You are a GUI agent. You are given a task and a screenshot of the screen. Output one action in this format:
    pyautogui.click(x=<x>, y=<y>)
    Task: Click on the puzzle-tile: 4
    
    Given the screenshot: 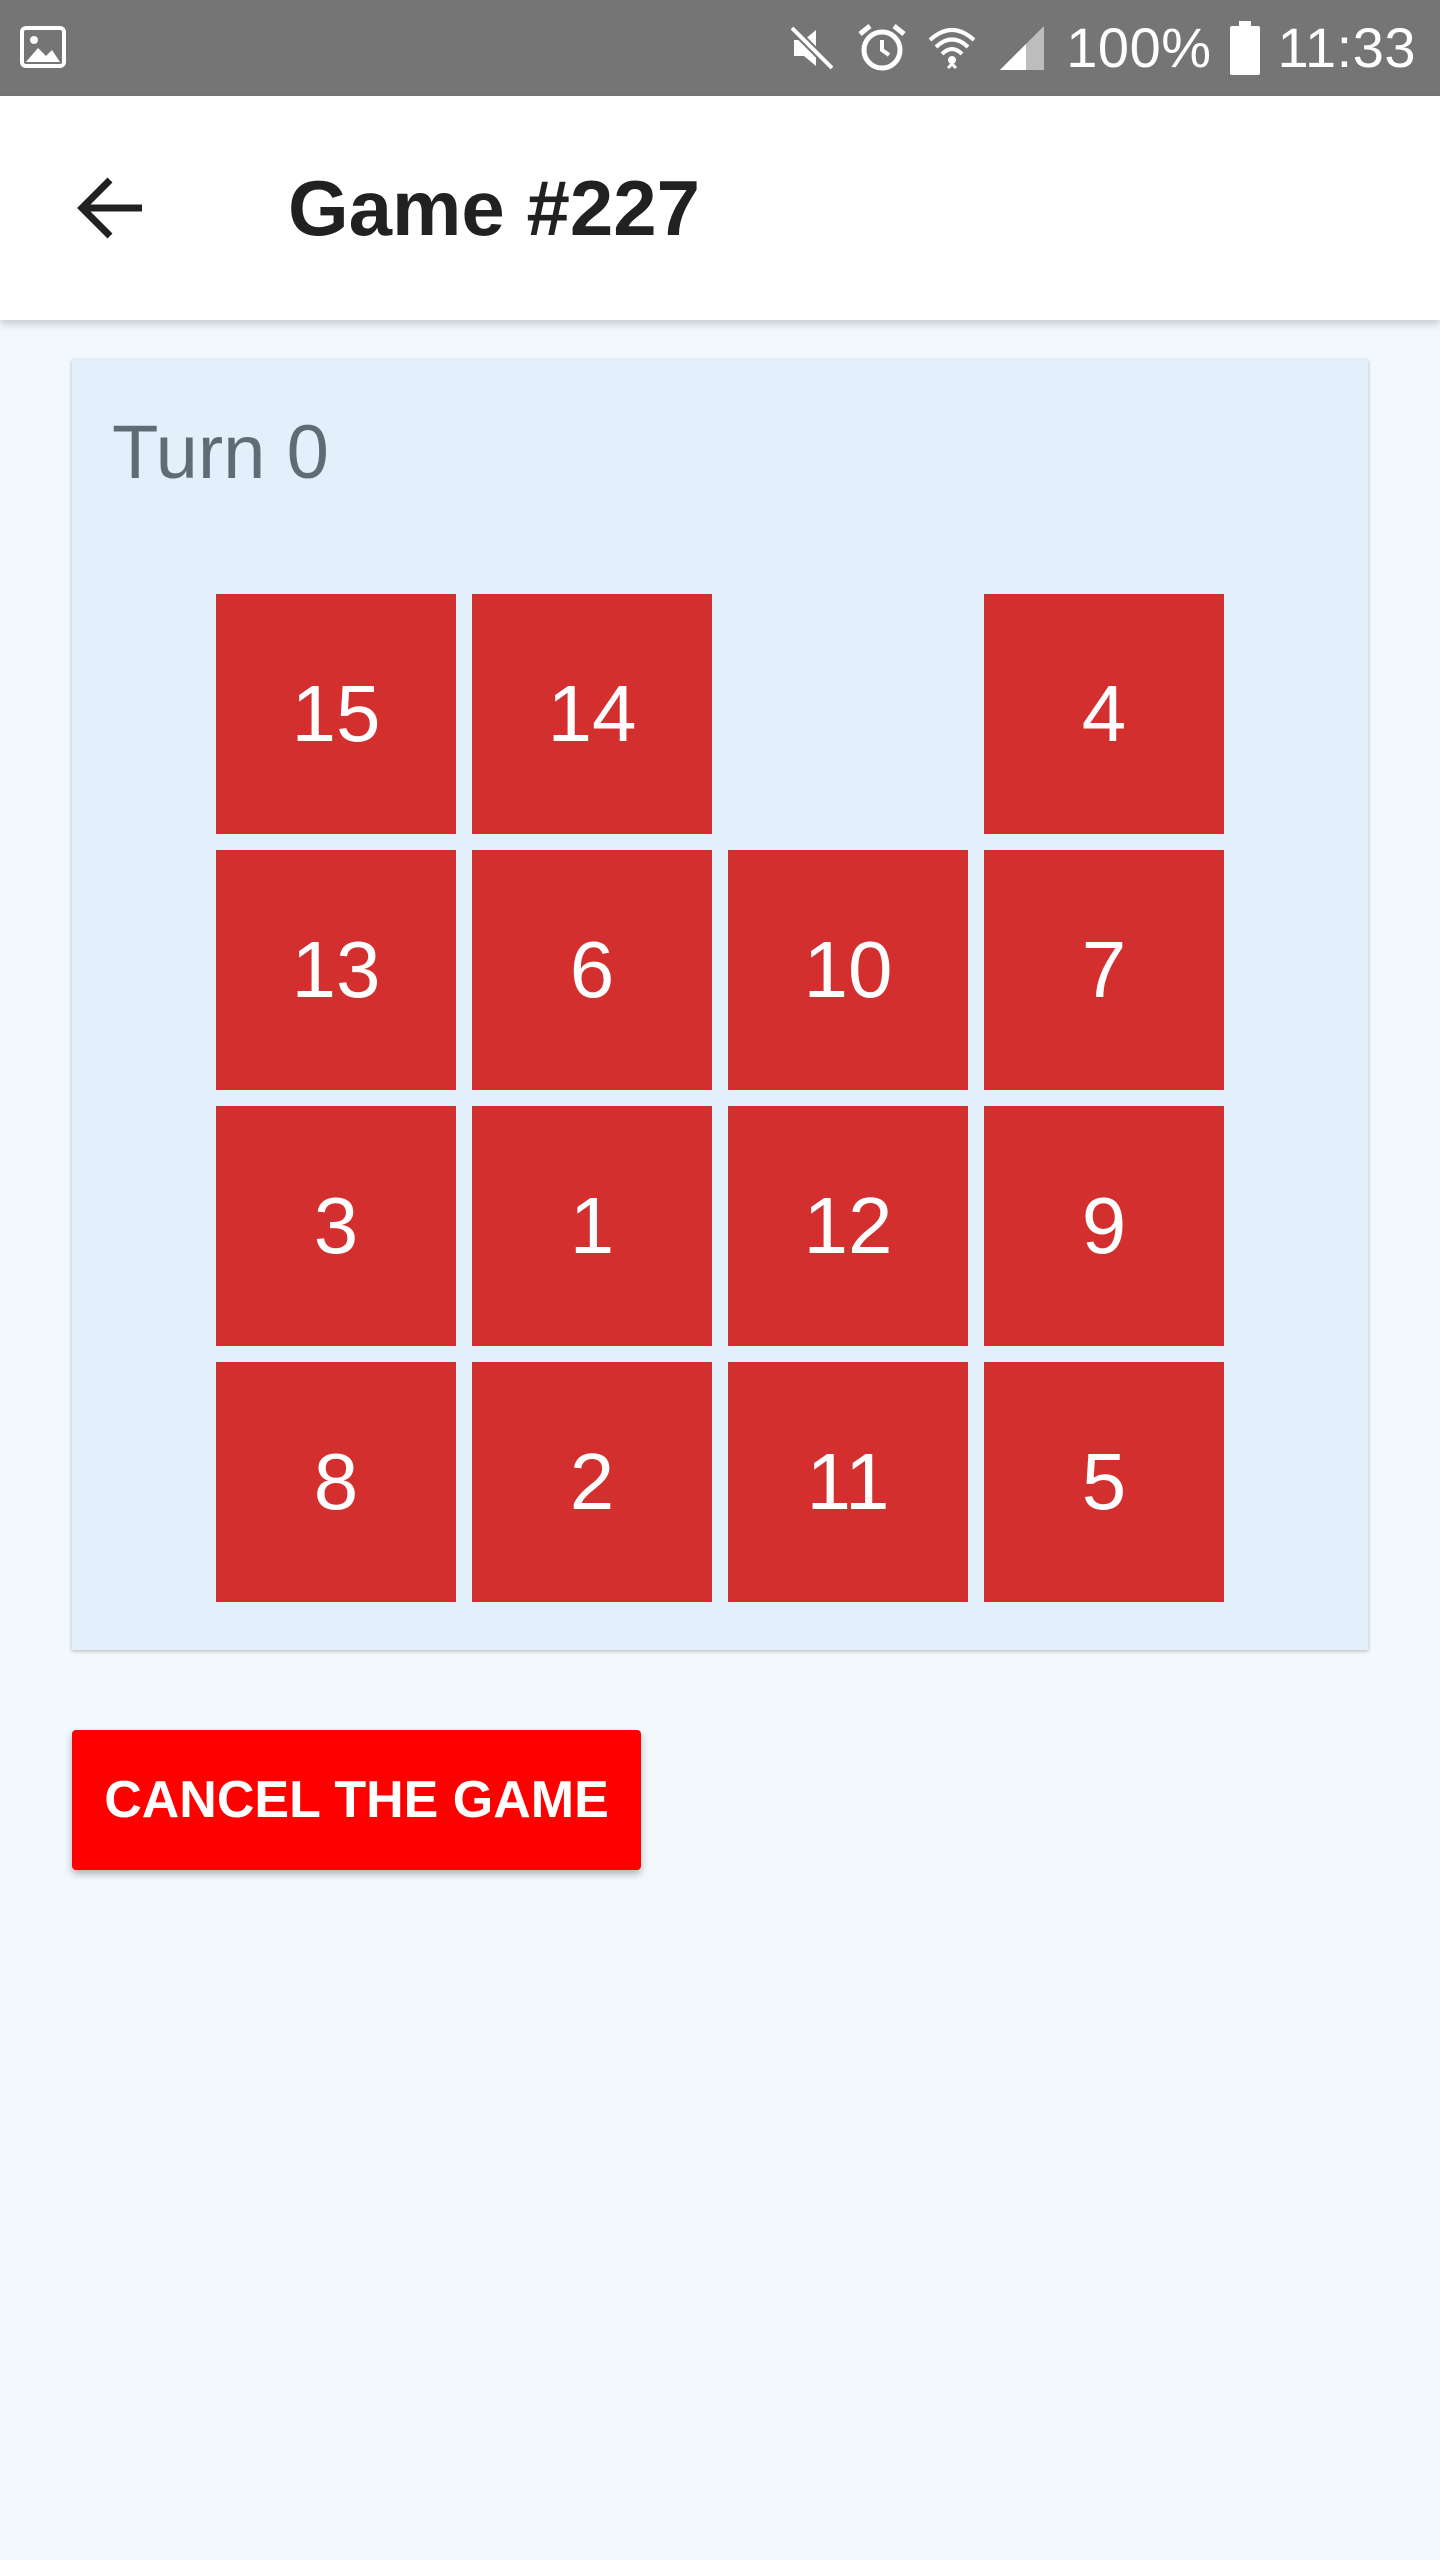 What is the action you would take?
    pyautogui.click(x=1104, y=714)
    